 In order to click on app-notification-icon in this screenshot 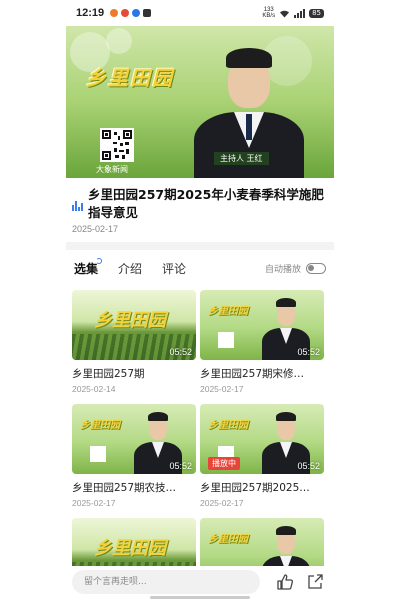, I will do `click(125, 13)`.